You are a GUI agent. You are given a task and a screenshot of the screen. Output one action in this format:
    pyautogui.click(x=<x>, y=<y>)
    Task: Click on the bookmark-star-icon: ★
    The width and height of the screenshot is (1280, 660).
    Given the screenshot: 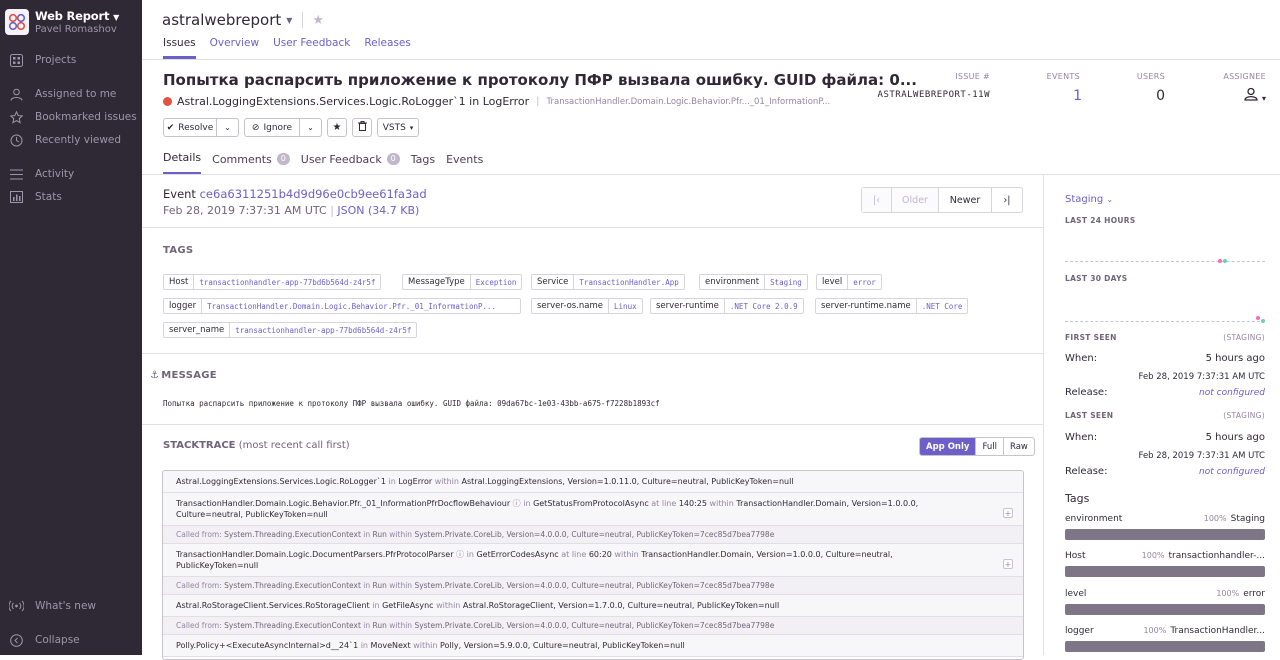 What is the action you would take?
    pyautogui.click(x=318, y=20)
    